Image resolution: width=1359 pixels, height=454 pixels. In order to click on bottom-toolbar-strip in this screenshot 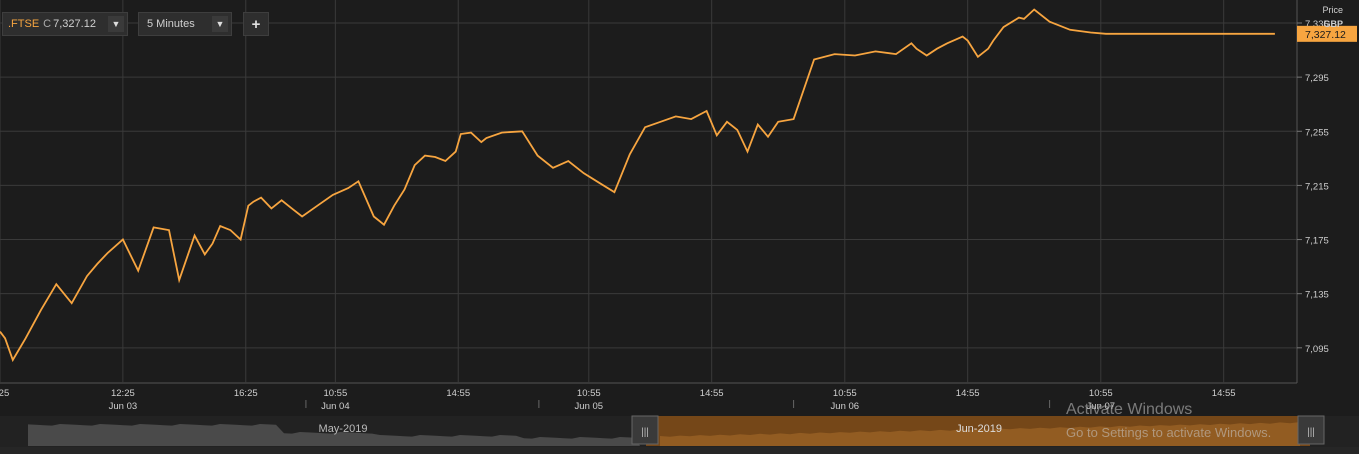, I will do `click(679, 450)`.